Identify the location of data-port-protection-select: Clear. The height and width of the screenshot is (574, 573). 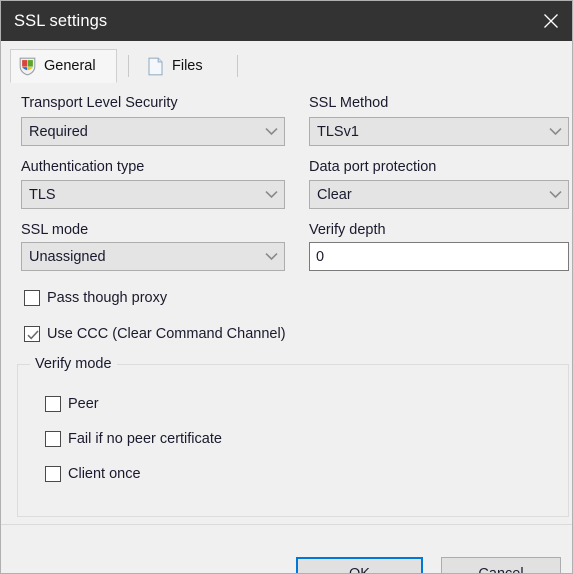
(439, 194).